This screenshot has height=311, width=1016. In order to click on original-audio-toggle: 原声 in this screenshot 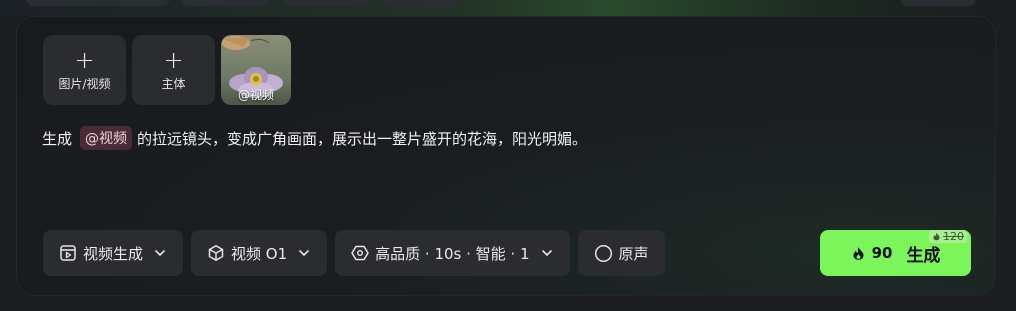, I will do `click(621, 253)`.